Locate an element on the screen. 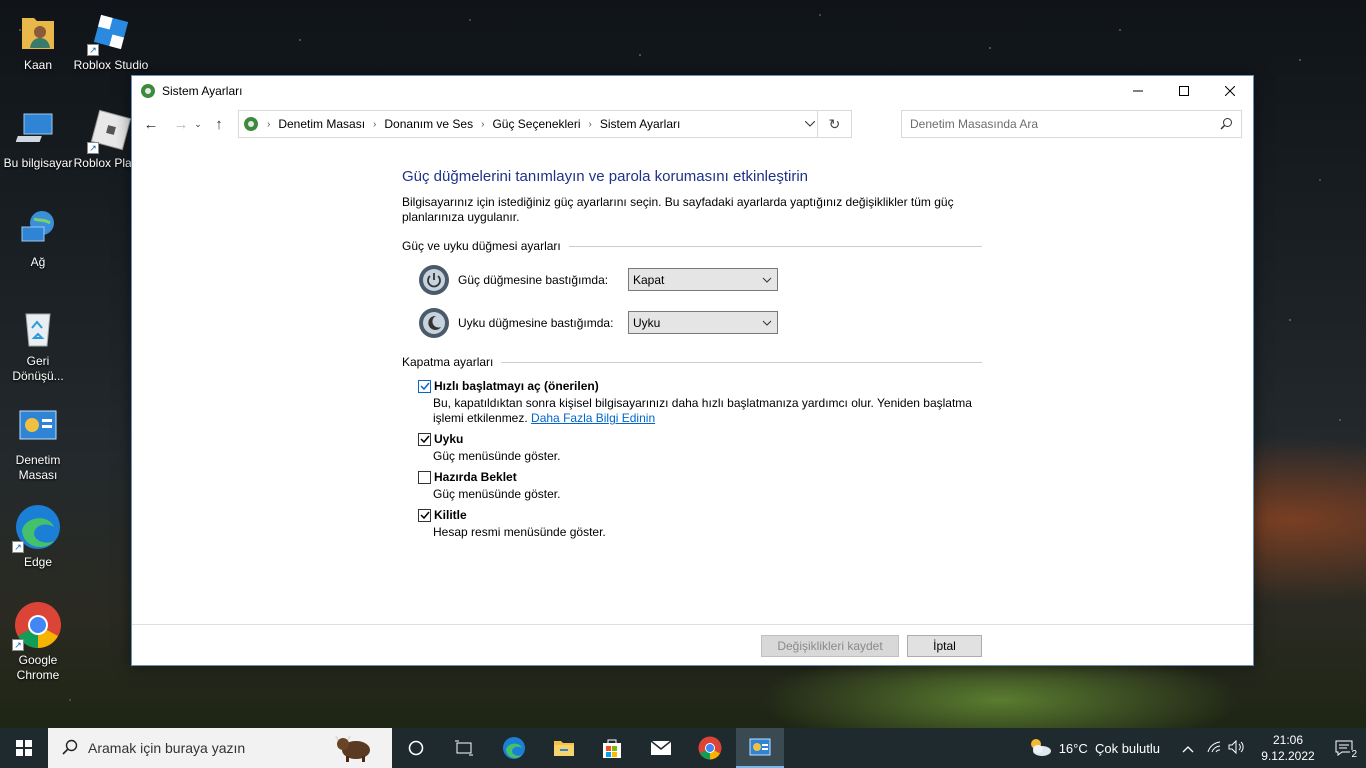 This screenshot has width=1366, height=768. sleep-description: Güç menüsünde göster. is located at coordinates (497, 456).